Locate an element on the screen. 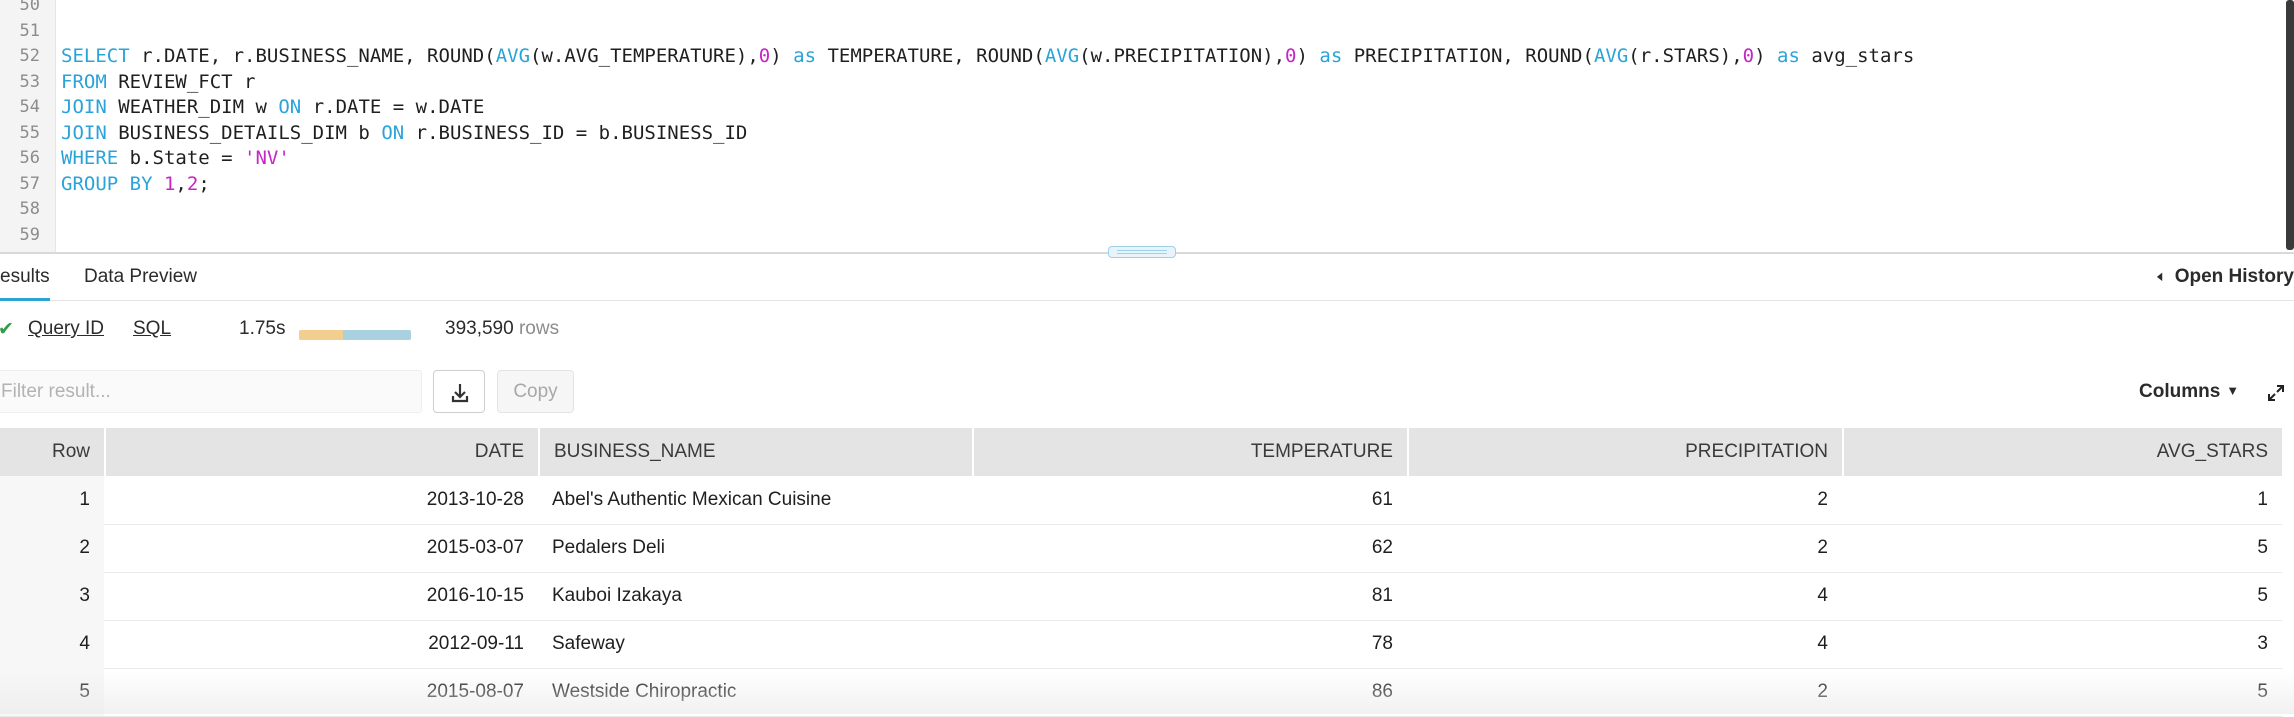  code-token: r.DATE, r.BUSINESS_NAME, ROUND( is located at coordinates (312, 56).